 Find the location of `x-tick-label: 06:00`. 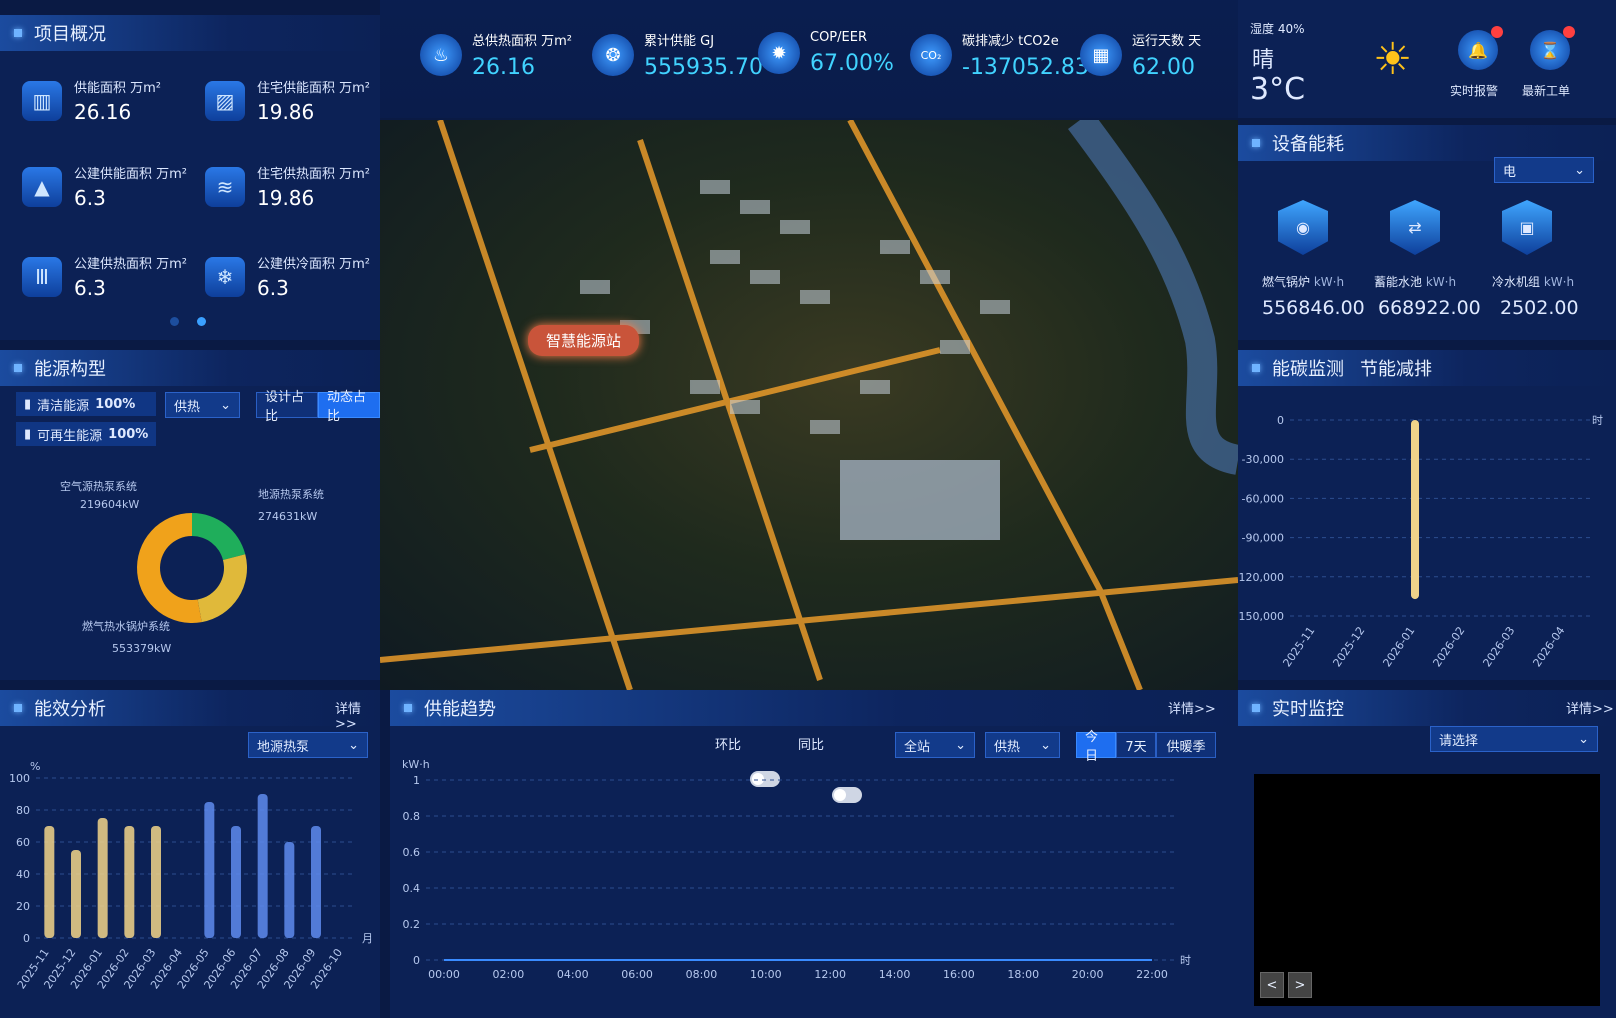

x-tick-label: 06:00 is located at coordinates (637, 974).